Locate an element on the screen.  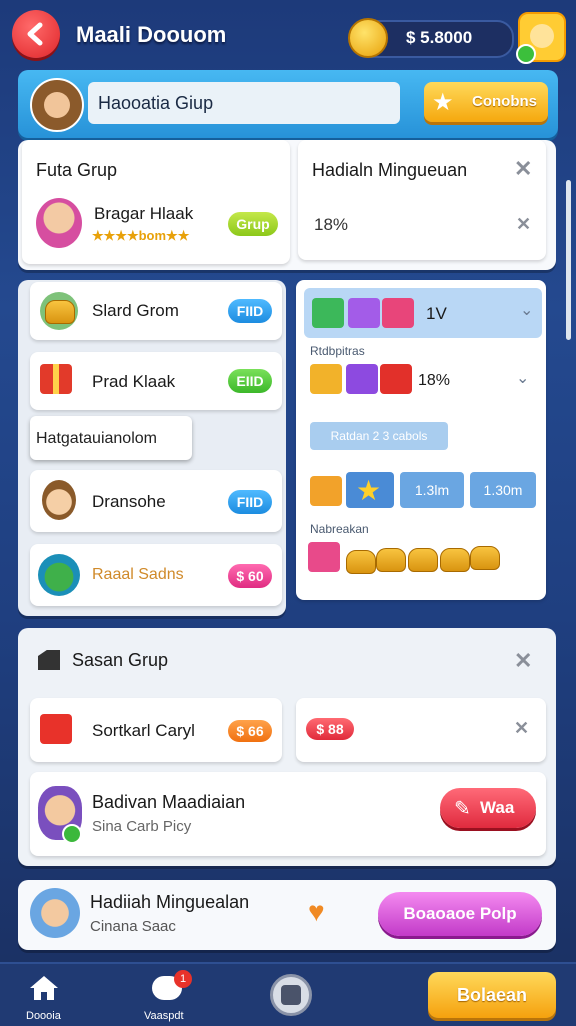
list-item: Dransohe FIID is located at coordinates (156, 501).